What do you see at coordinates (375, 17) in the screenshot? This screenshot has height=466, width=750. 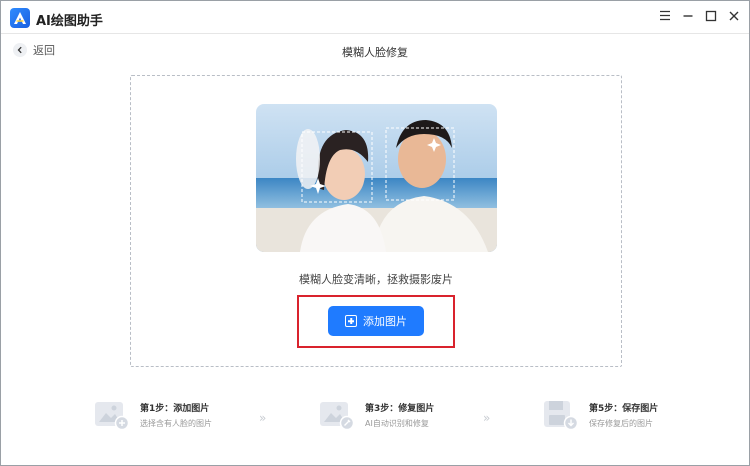 I see `title-bar: AI绘图助手` at bounding box center [375, 17].